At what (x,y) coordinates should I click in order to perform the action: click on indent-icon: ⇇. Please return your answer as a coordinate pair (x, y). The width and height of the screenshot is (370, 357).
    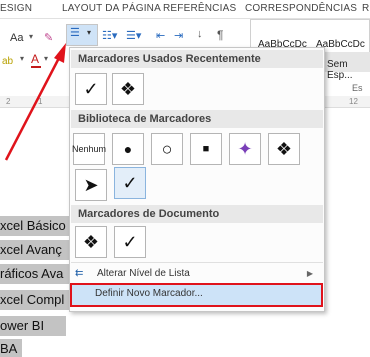
    Looking at the image, I should click on (79, 273).